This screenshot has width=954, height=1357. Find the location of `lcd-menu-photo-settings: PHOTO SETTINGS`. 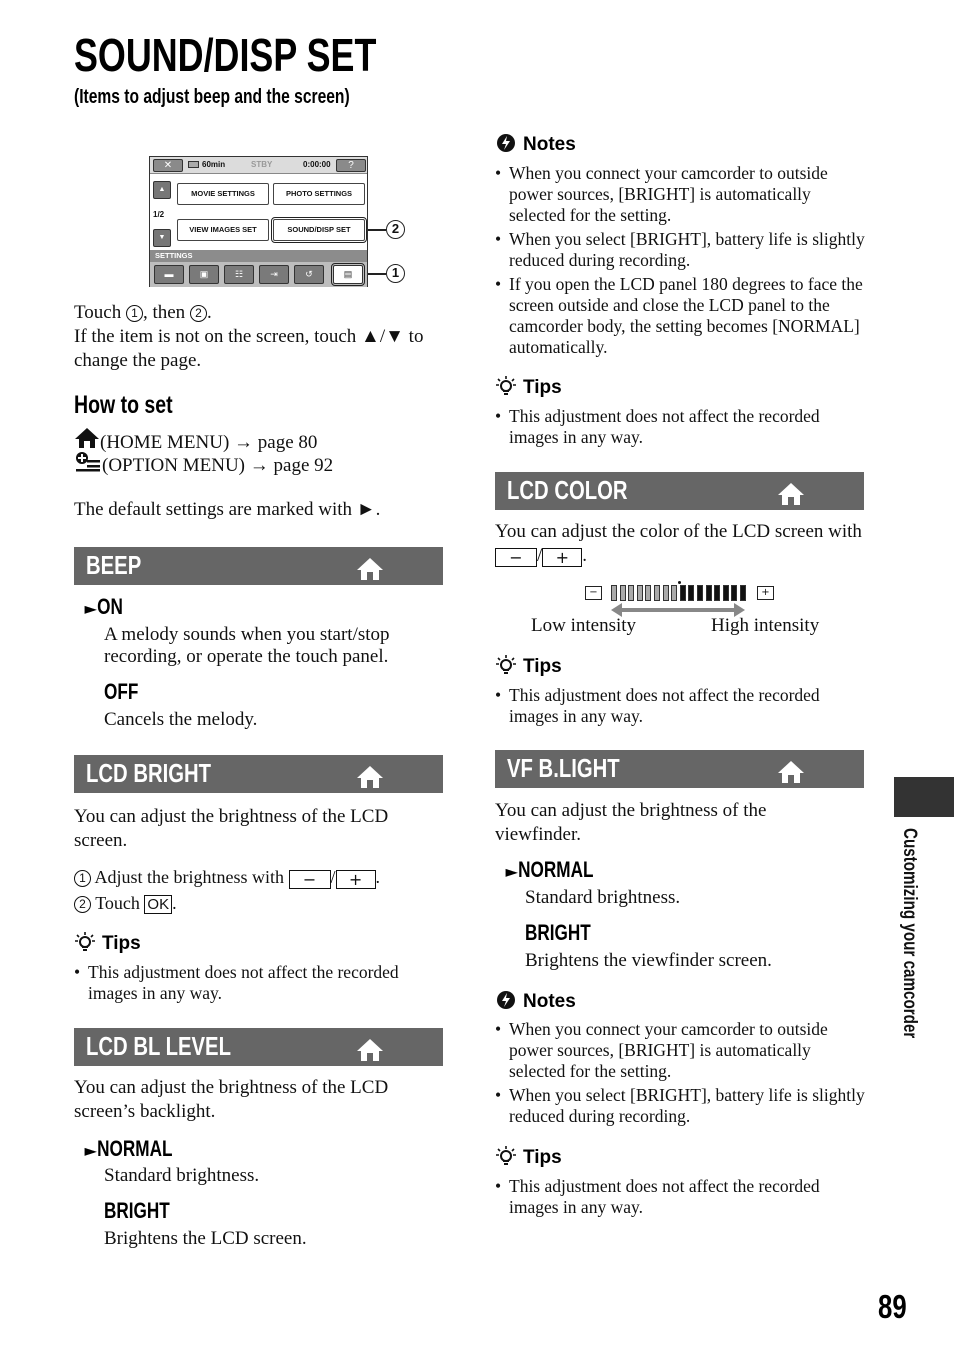

lcd-menu-photo-settings: PHOTO SETTINGS is located at coordinates (319, 194).